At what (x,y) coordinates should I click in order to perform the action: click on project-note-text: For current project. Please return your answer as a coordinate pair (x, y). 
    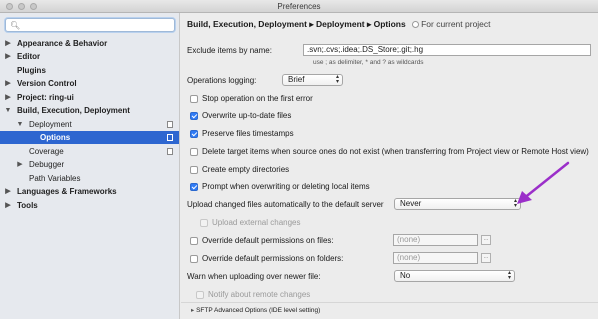
    Looking at the image, I should click on (456, 24).